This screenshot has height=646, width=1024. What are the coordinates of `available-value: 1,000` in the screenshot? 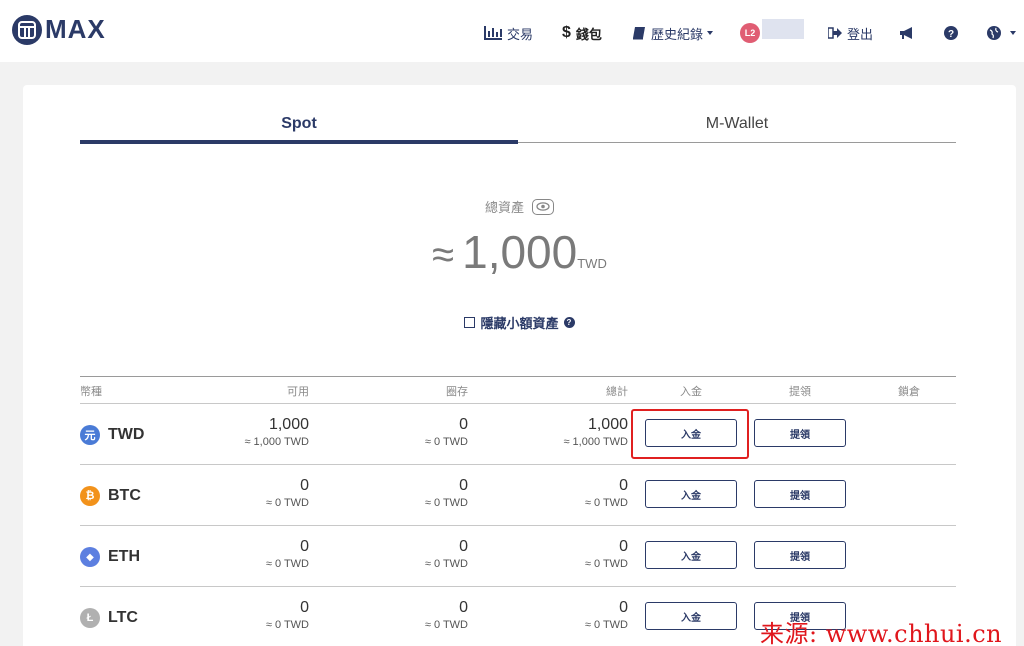 It's located at (288, 424).